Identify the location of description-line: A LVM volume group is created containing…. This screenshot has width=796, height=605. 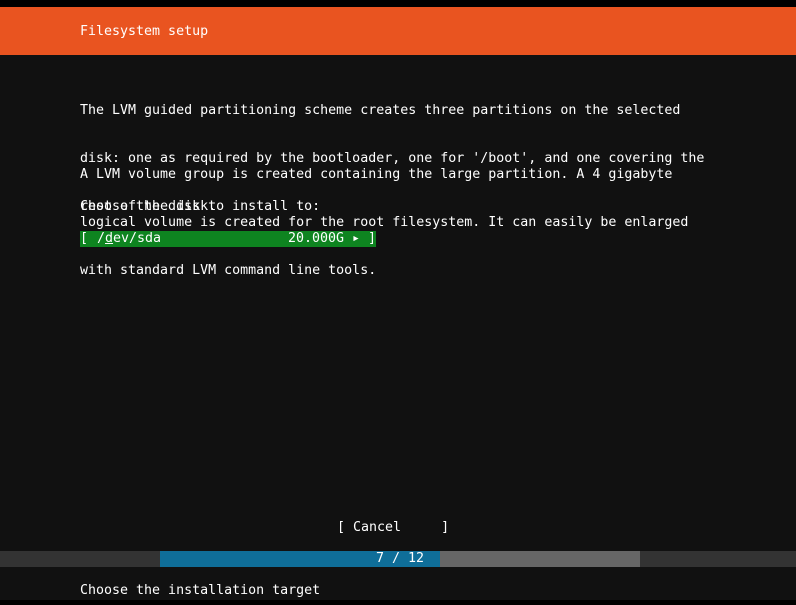
(376, 174).